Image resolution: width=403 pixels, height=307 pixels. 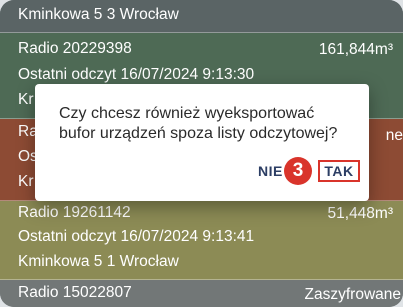 What do you see at coordinates (136, 74) in the screenshot?
I see `last-reading-text: Ostatni odczyt 16/07/2024 9:13:30` at bounding box center [136, 74].